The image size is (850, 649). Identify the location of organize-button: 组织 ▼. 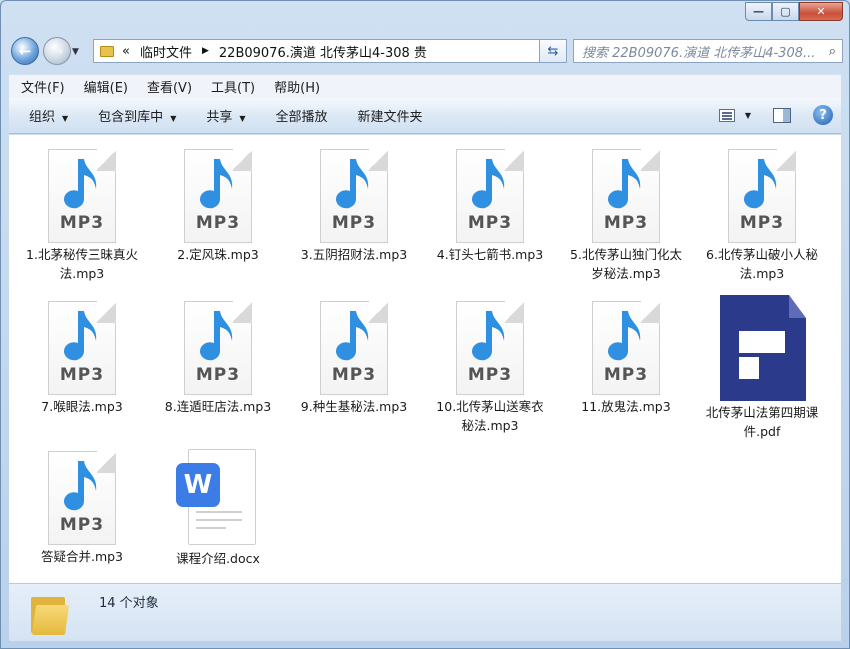
(48, 115).